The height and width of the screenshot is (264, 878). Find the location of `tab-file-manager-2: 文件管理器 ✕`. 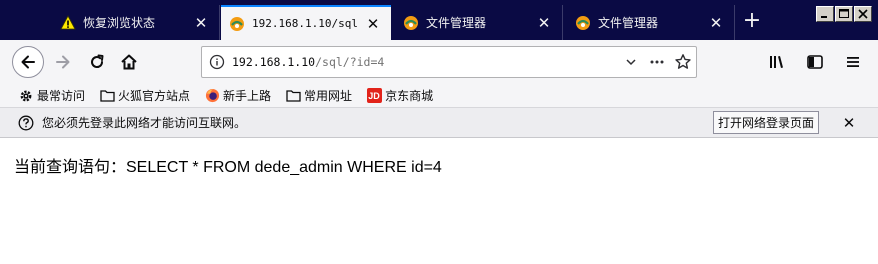

tab-file-manager-2: 文件管理器 ✕ is located at coordinates (651, 22).